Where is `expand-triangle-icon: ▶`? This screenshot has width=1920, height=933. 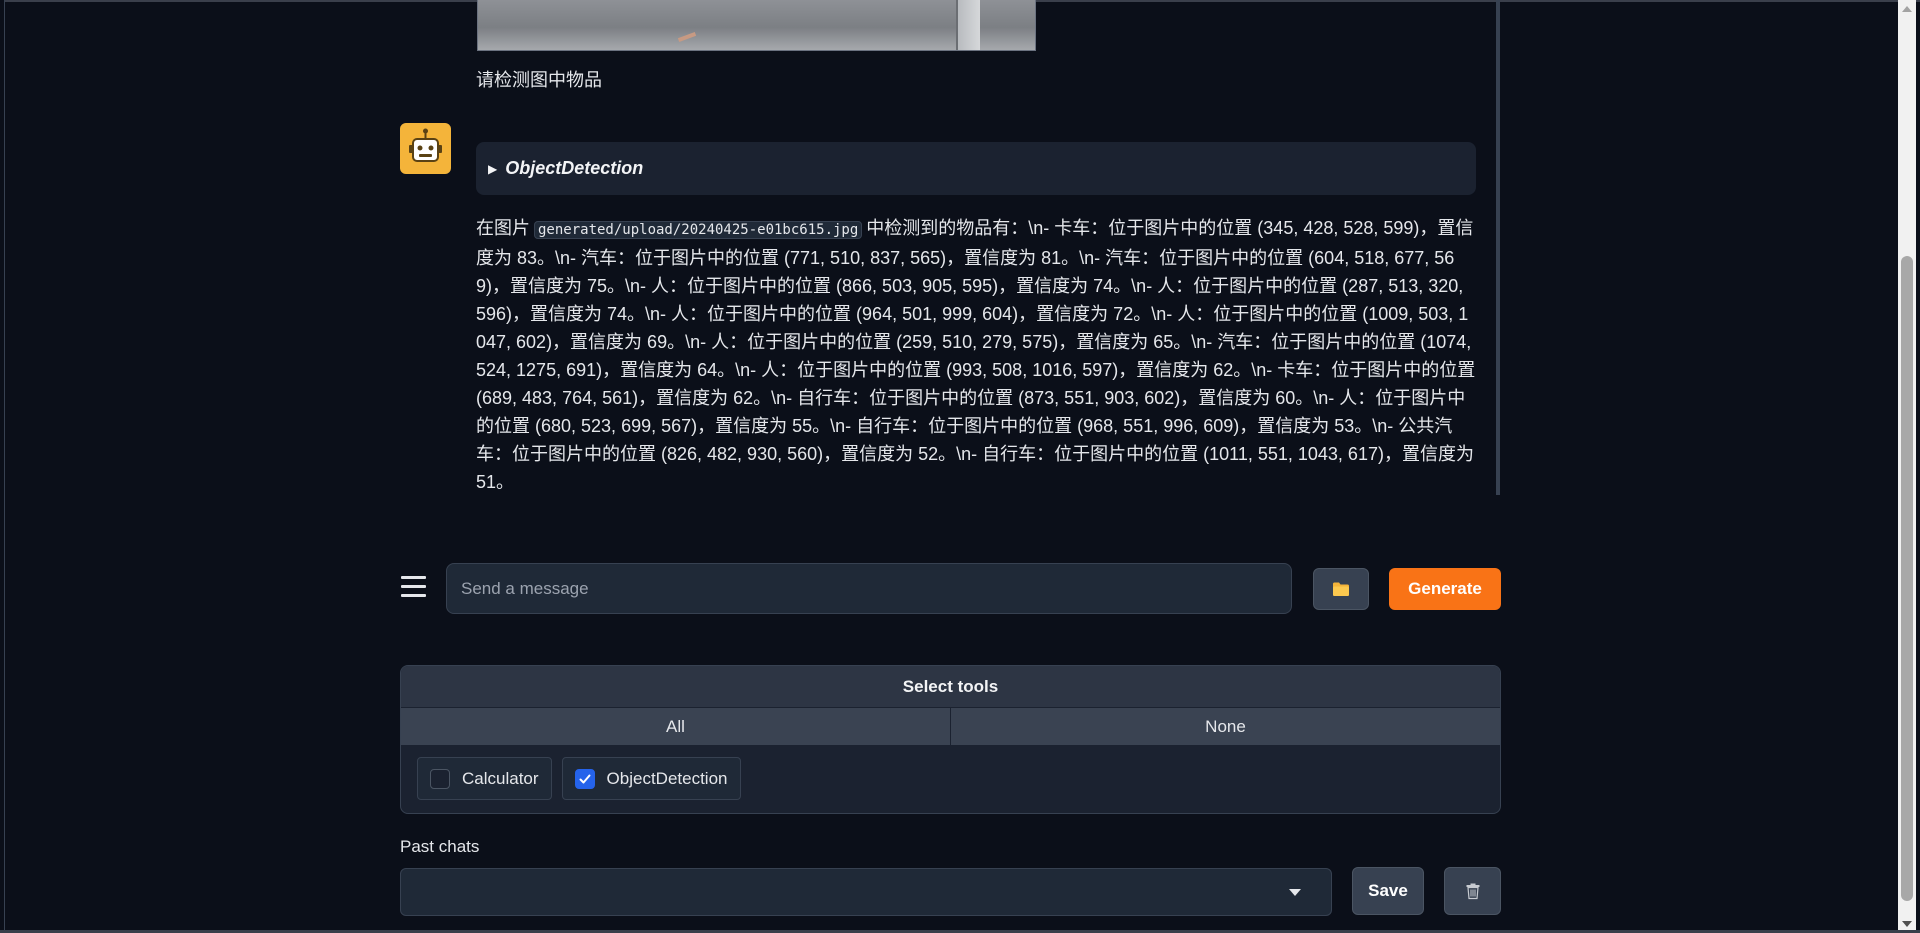
expand-triangle-icon: ▶ is located at coordinates (493, 168).